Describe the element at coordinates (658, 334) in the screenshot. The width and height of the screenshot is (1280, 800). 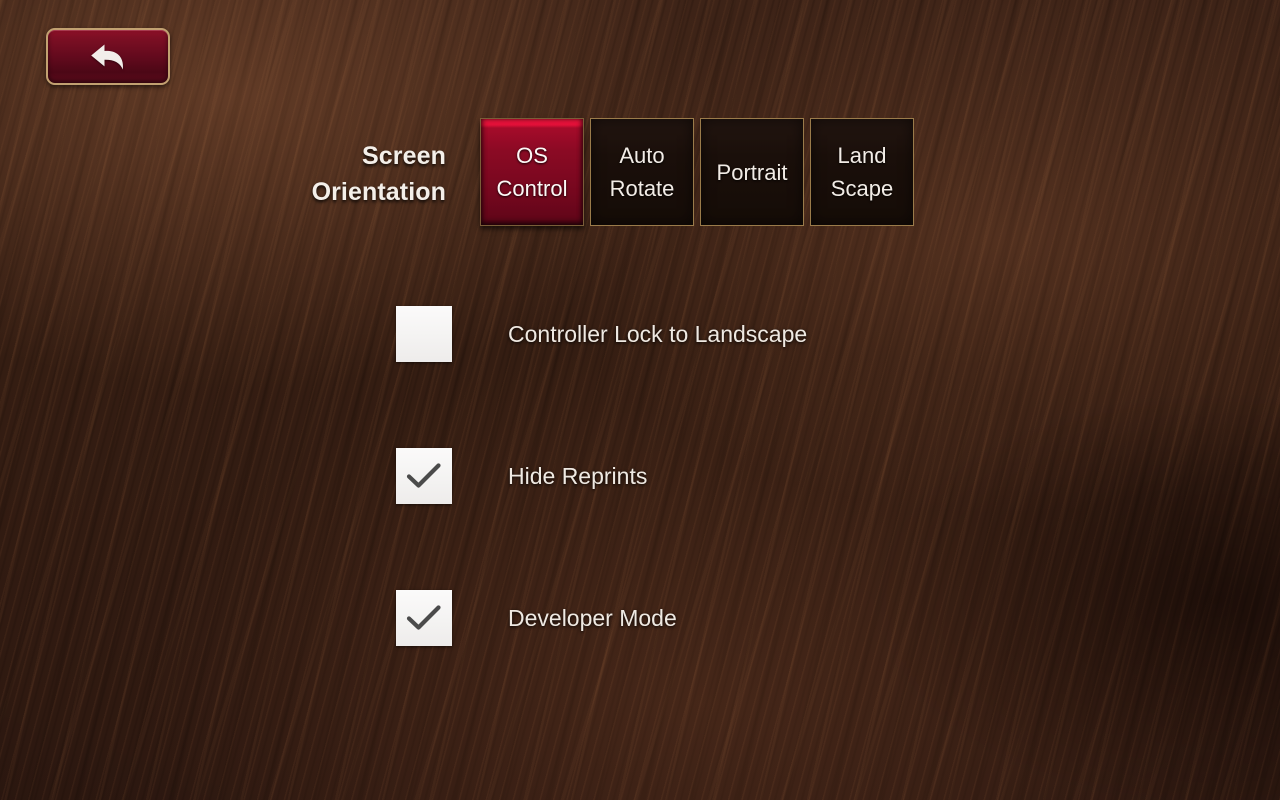
I see `setting-label-controller-lock: Controller Lock to Landscape` at that location.